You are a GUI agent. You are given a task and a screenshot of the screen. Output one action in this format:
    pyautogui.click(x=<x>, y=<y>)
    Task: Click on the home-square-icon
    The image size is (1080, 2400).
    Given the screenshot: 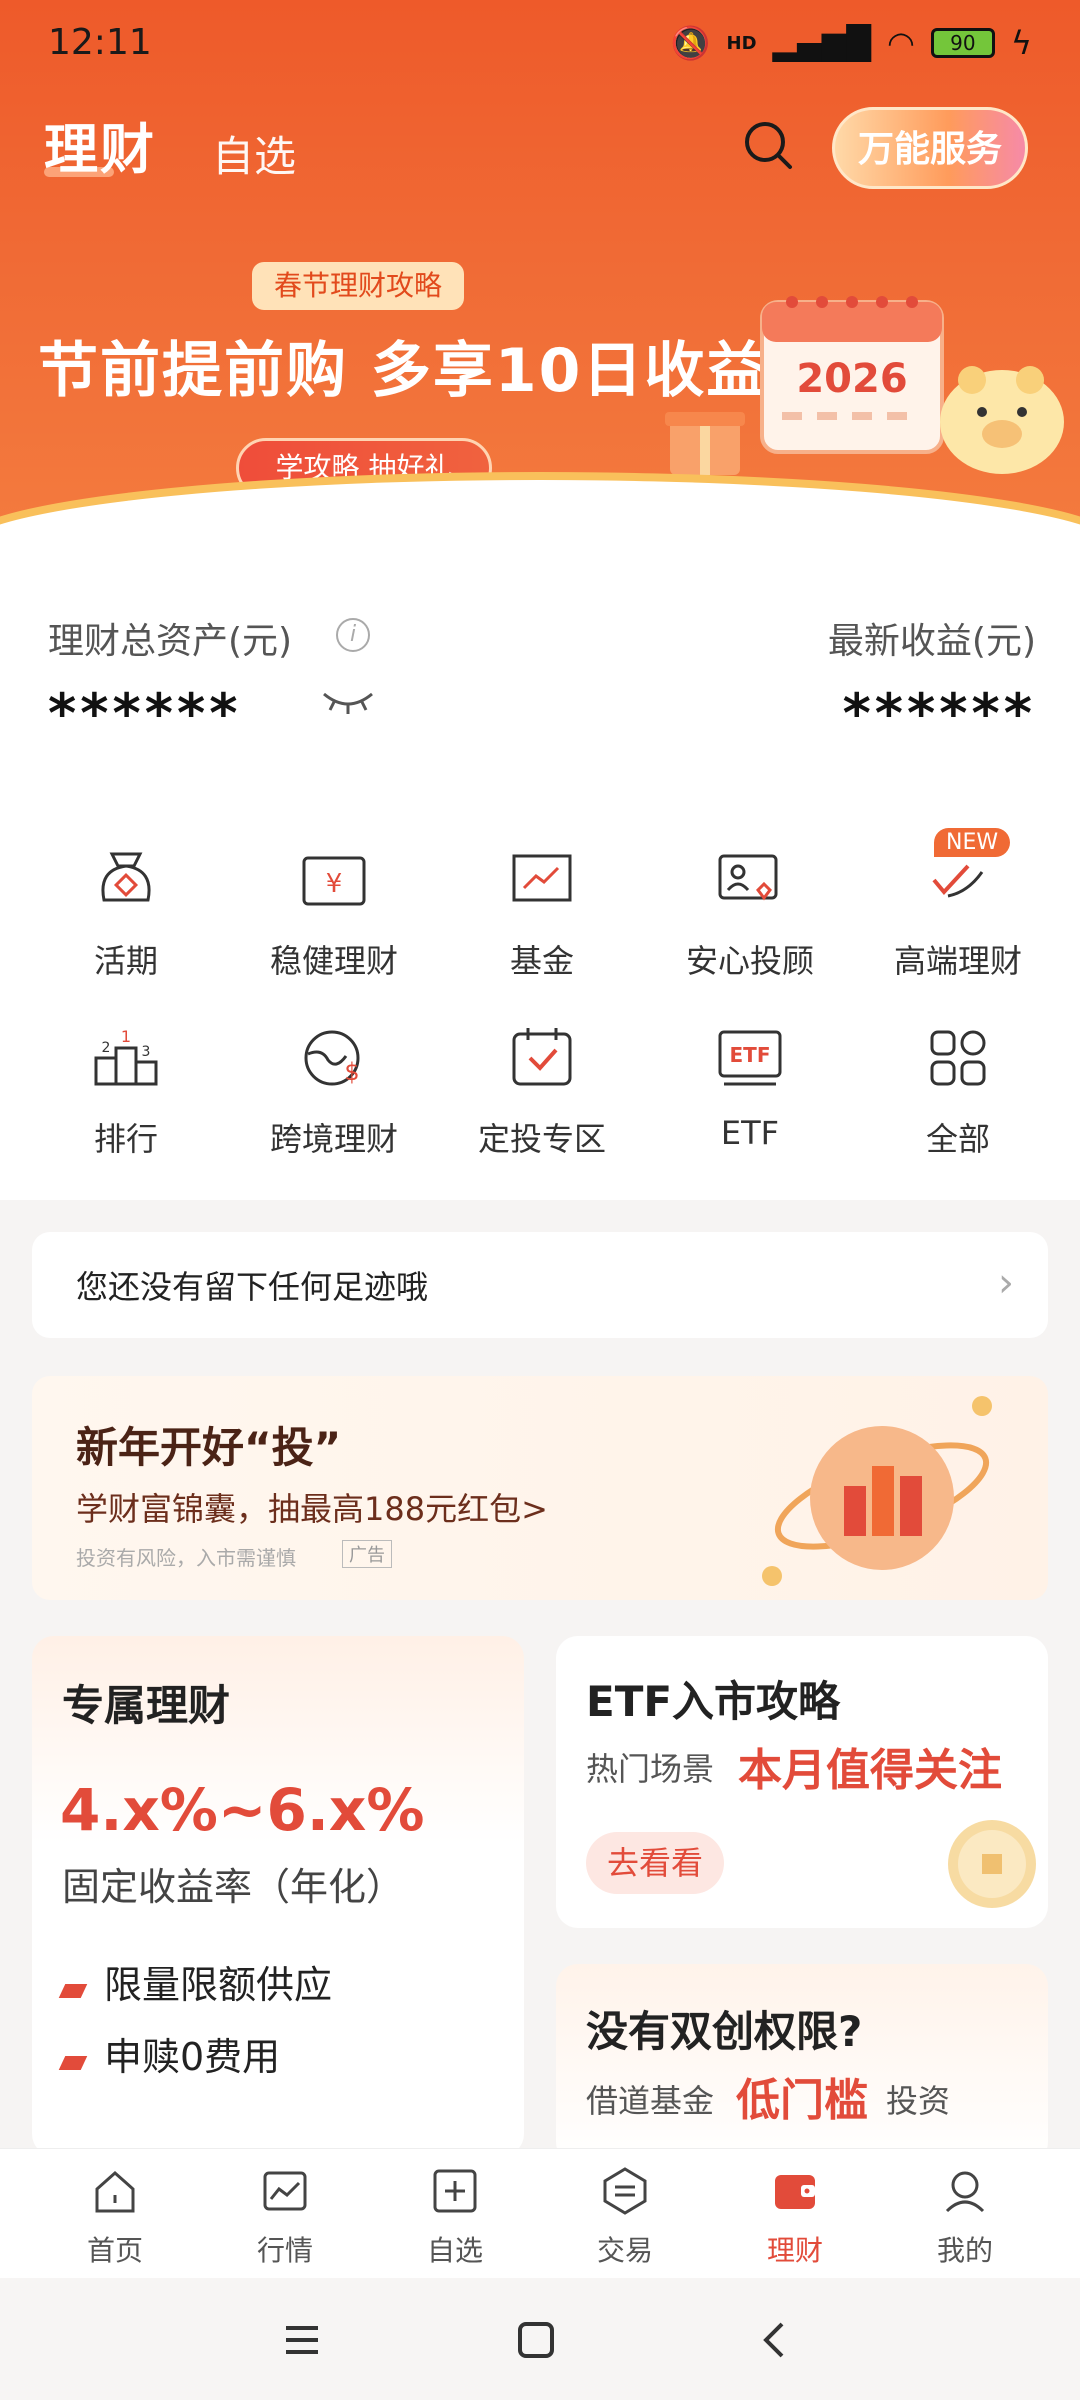 What is the action you would take?
    pyautogui.click(x=536, y=2340)
    